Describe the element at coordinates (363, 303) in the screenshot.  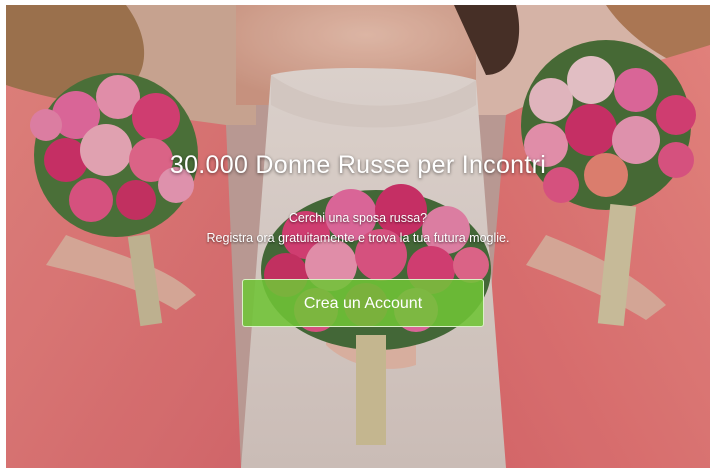
I see `create-account-button: Crea un Account` at that location.